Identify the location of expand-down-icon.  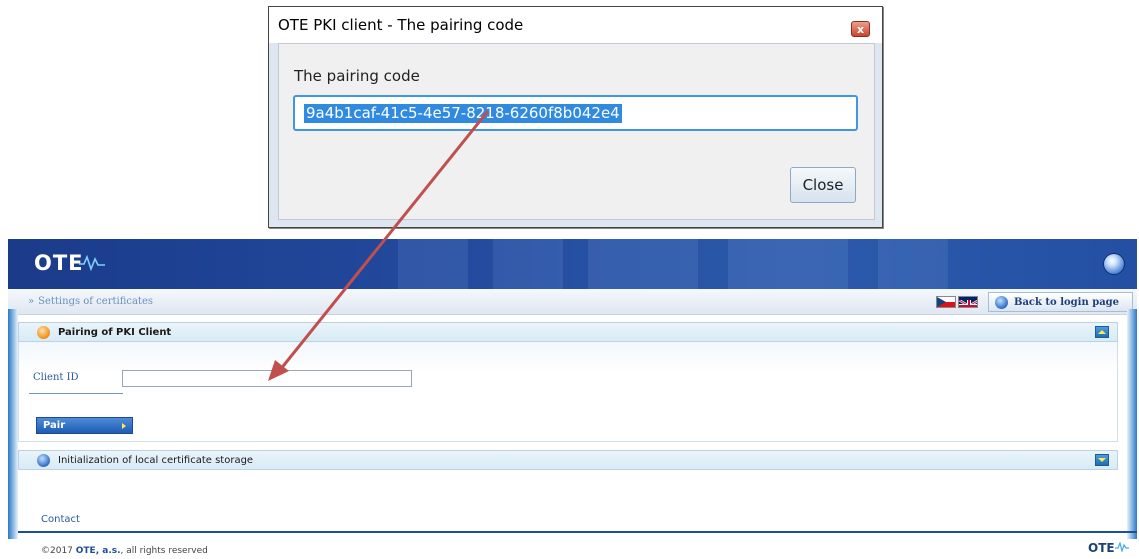
(1102, 460).